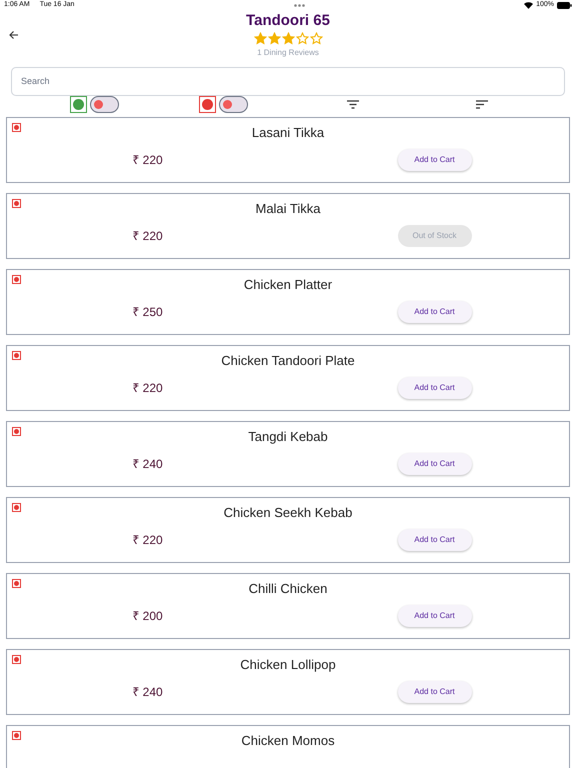 This screenshot has width=576, height=768. Describe the element at coordinates (482, 104) in the screenshot. I see `sort-icon` at that location.